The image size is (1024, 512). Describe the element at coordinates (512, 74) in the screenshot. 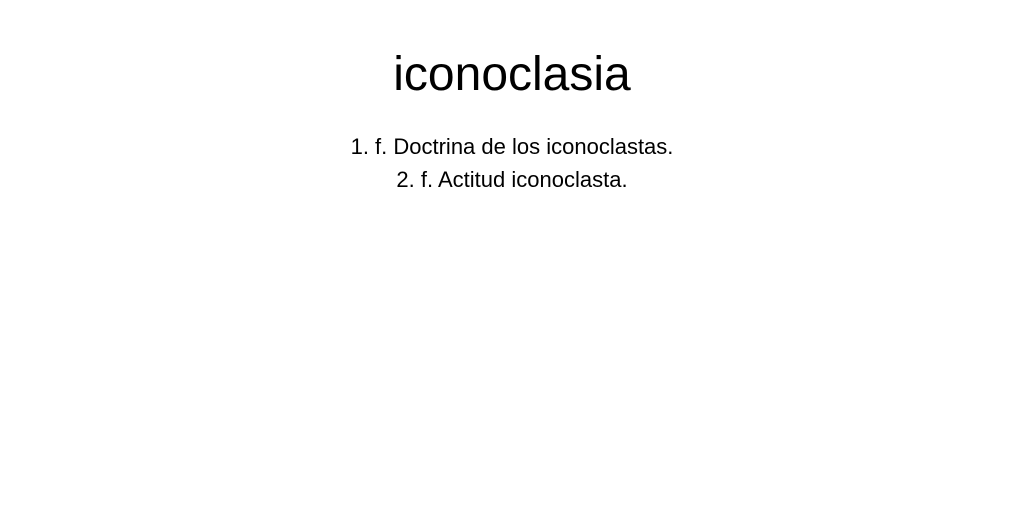

I see `entry-word: iconoclasia` at that location.